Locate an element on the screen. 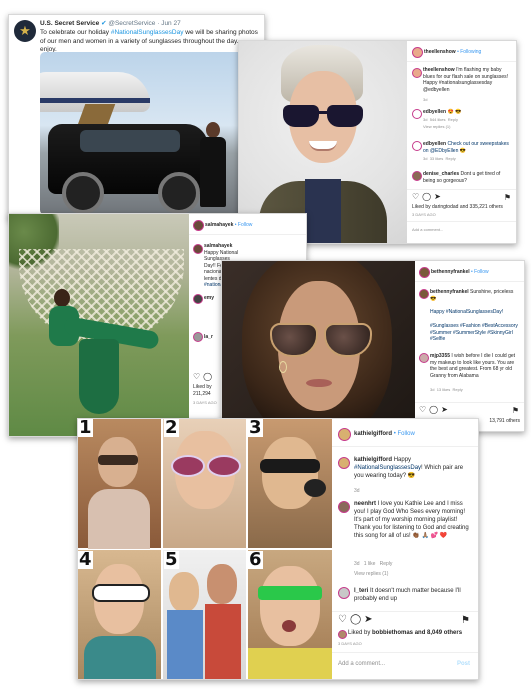 This screenshot has height=689, width=531. comment-likes: 544 likes is located at coordinates (438, 119).